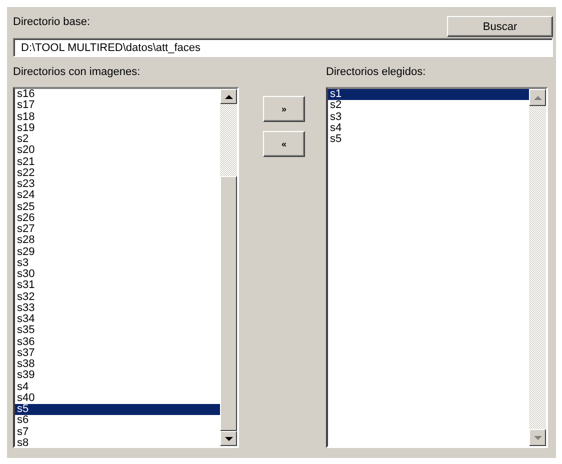 The image size is (562, 464). I want to click on remove-button: «, so click(284, 144).